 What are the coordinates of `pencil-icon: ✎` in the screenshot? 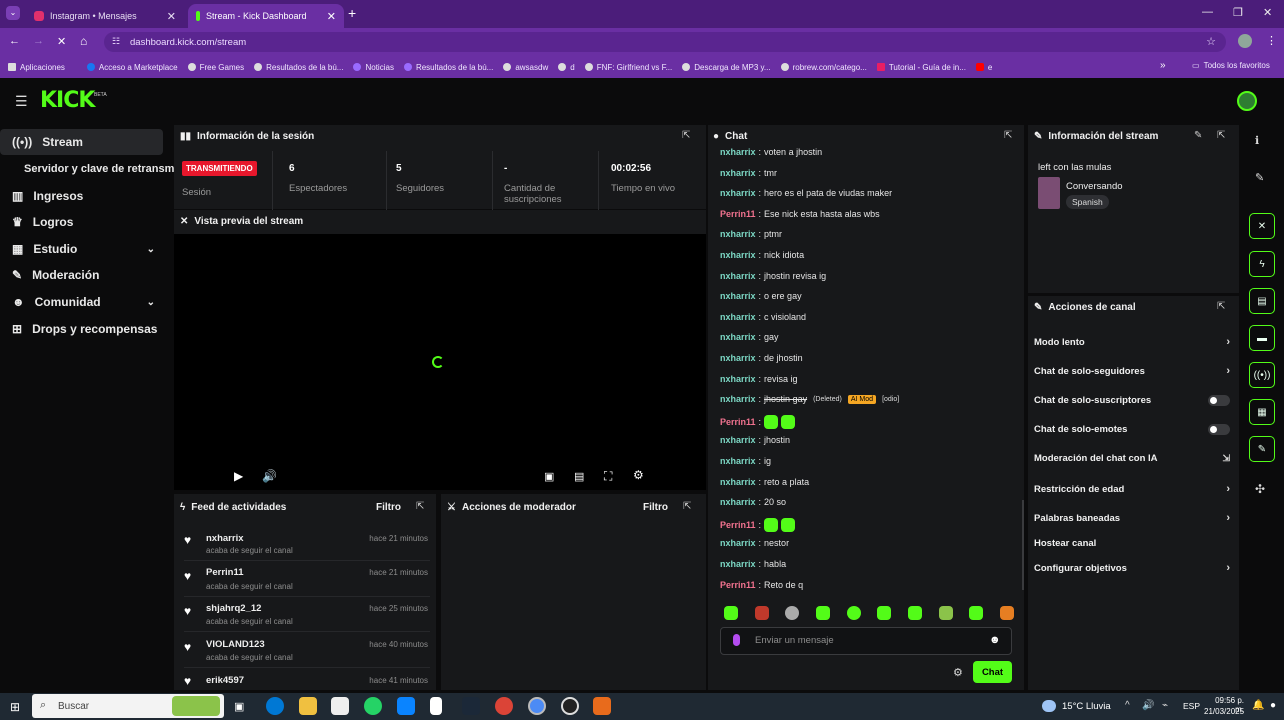 It's located at (1259, 177).